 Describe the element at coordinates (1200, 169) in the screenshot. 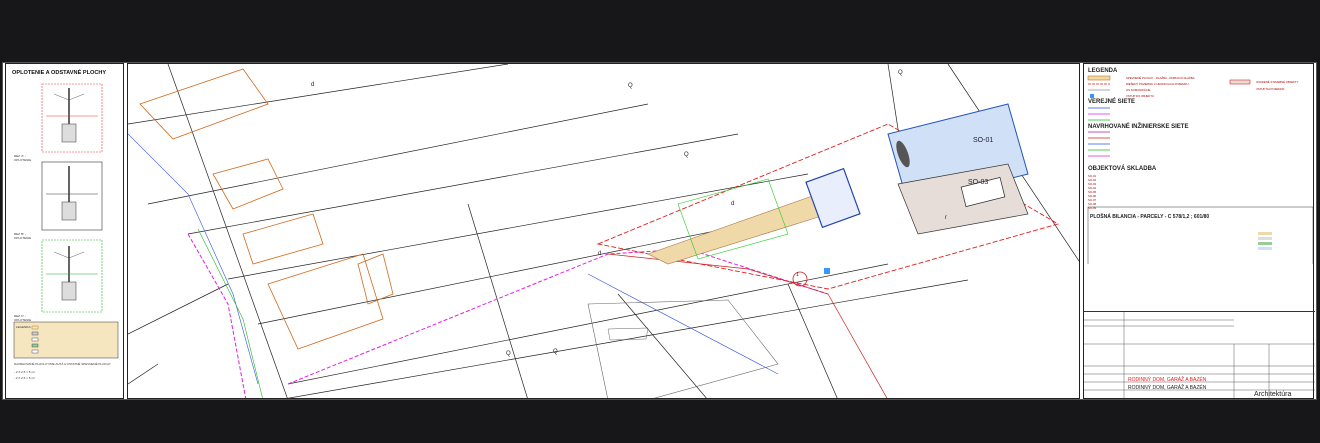

I see `legend-swatches` at that location.